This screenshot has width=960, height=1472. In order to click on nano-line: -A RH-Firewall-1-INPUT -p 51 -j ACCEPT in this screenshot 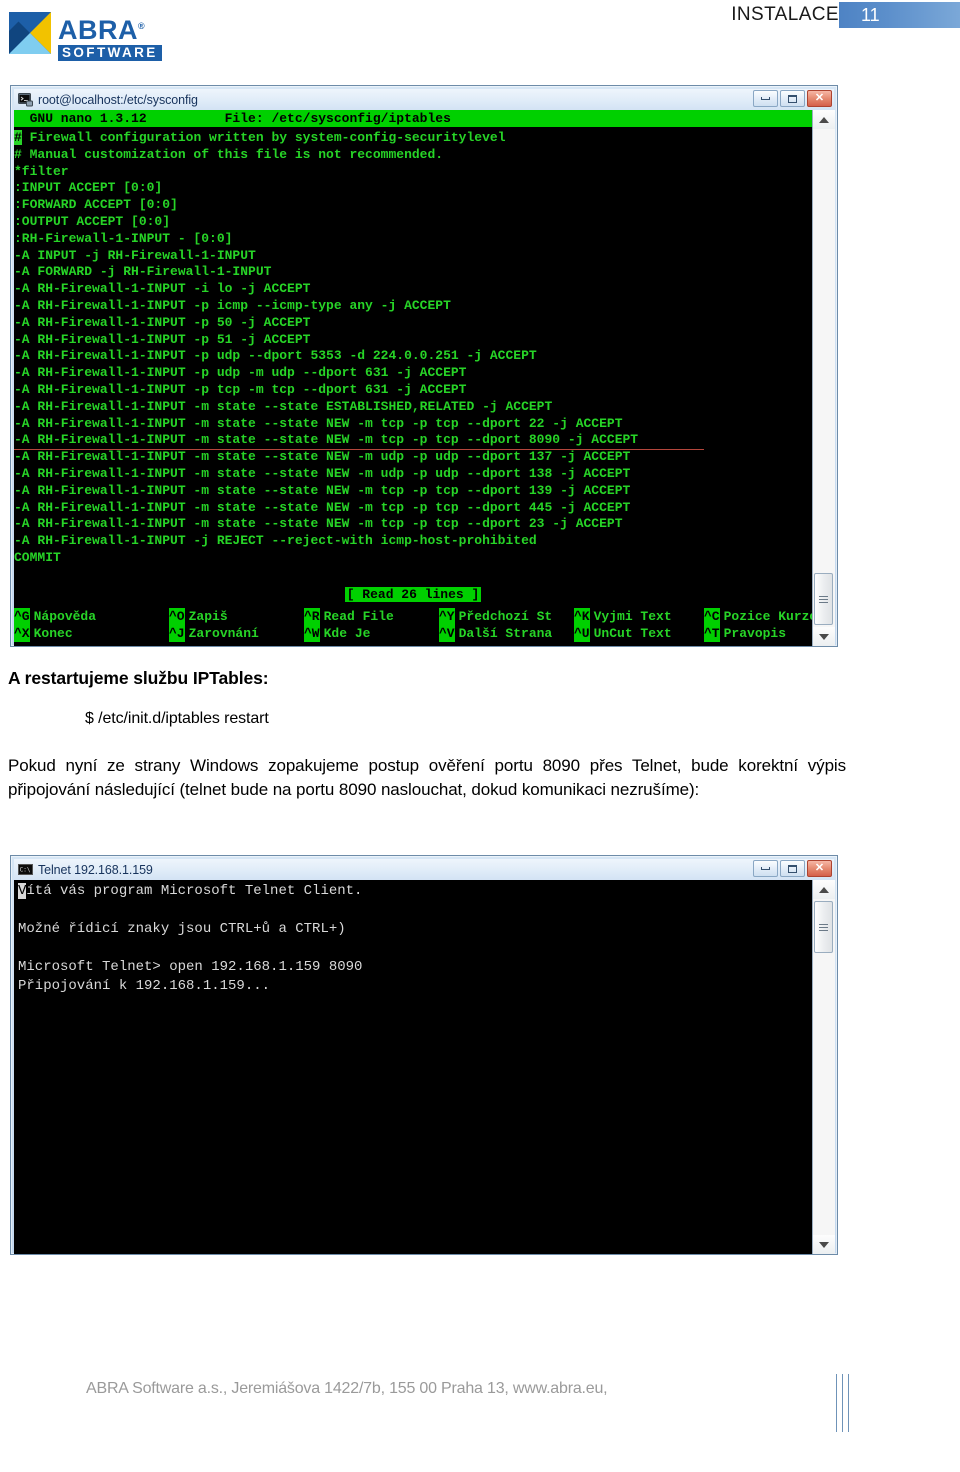, I will do `click(162, 339)`.